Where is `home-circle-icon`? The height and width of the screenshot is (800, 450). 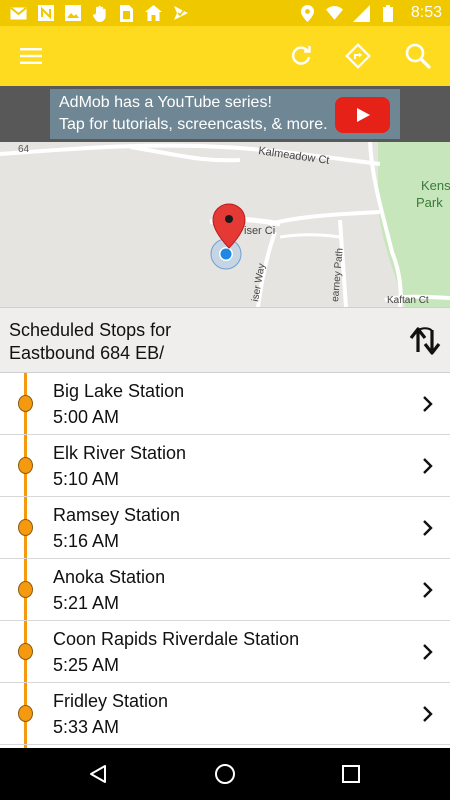 home-circle-icon is located at coordinates (225, 774).